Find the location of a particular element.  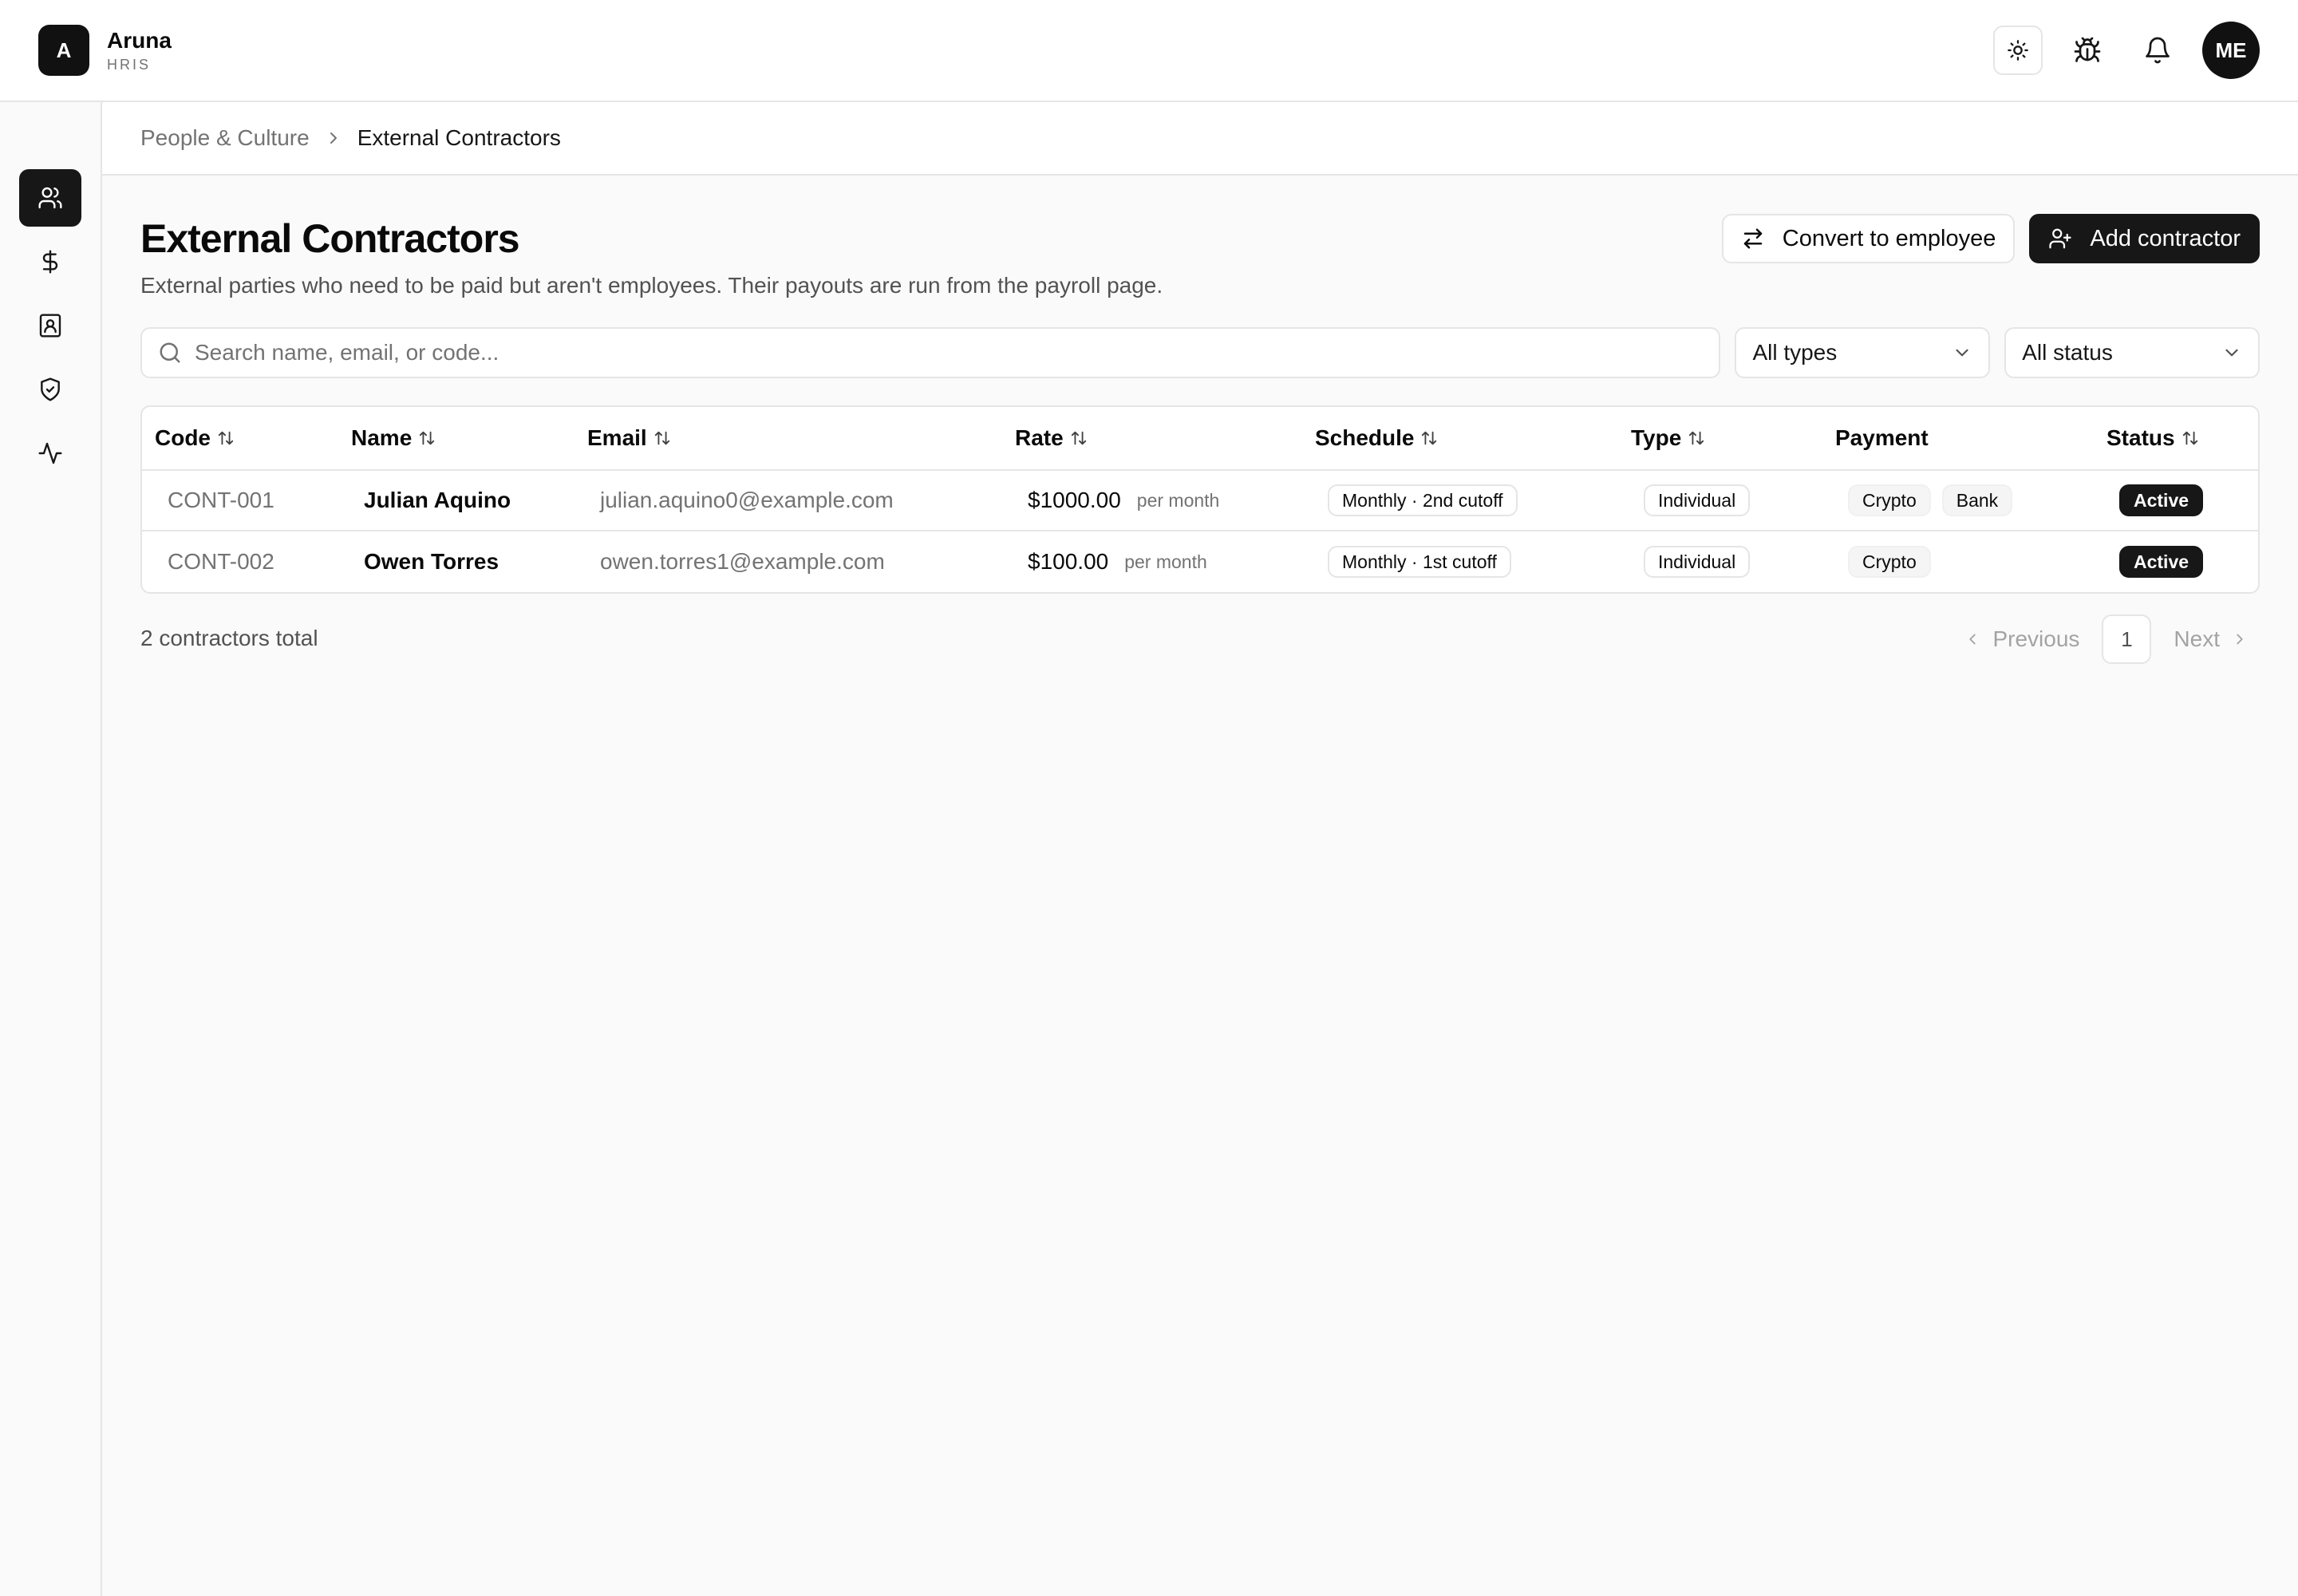

cell-code: CONT-001 is located at coordinates (221, 500).